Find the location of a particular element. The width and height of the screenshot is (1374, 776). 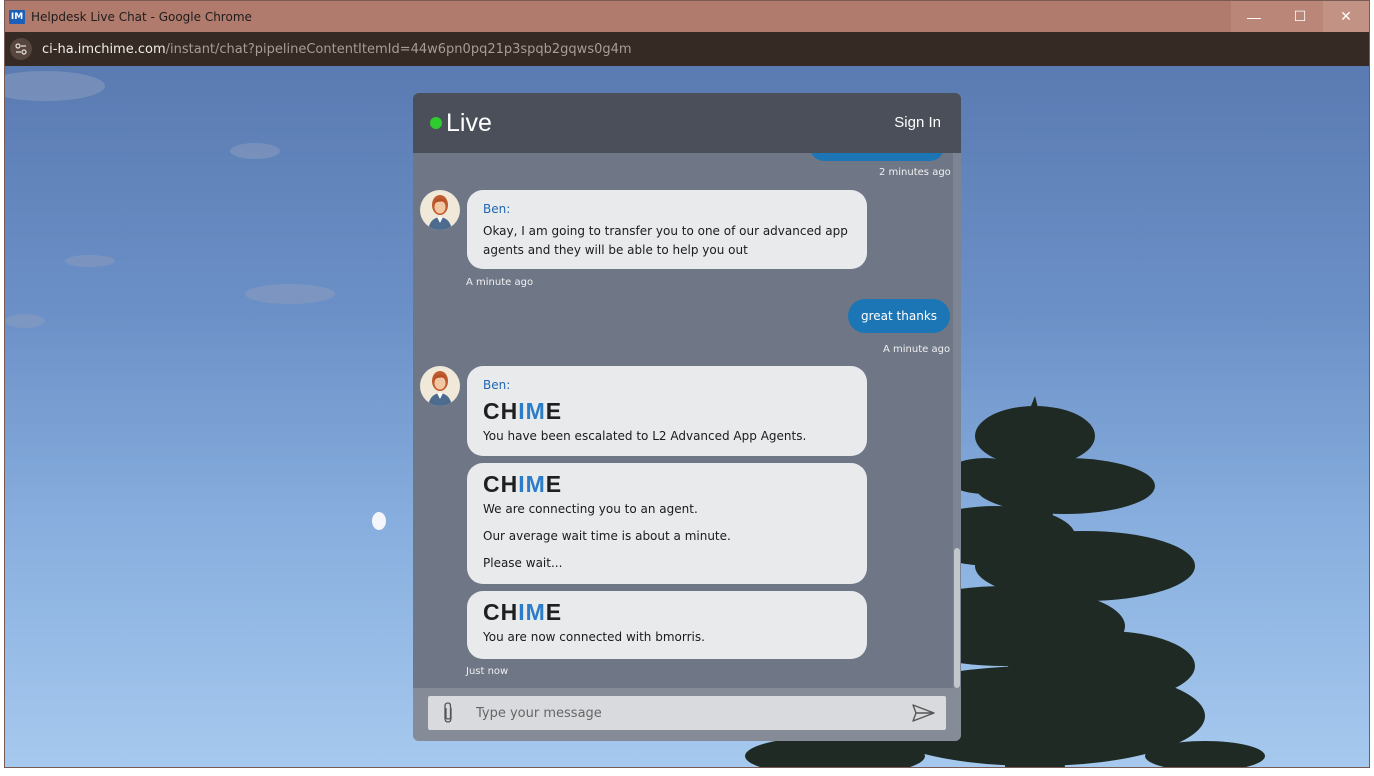

close-button: ✕ is located at coordinates (1346, 16).